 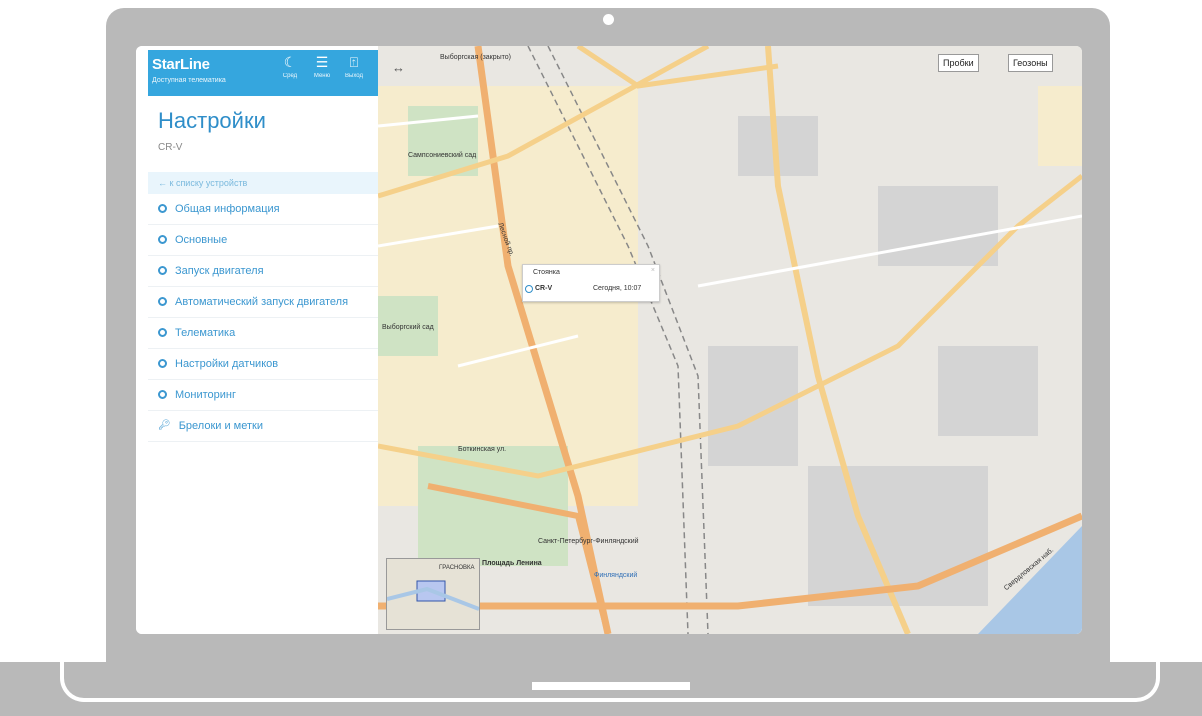 What do you see at coordinates (227, 209) in the screenshot?
I see `menu-item-label: Общая информация` at bounding box center [227, 209].